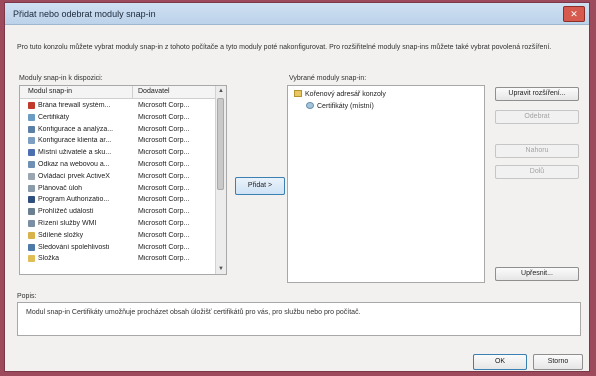 This screenshot has height=376, width=596. I want to click on list-header: Modul snap-in Dodavatel, so click(118, 92).